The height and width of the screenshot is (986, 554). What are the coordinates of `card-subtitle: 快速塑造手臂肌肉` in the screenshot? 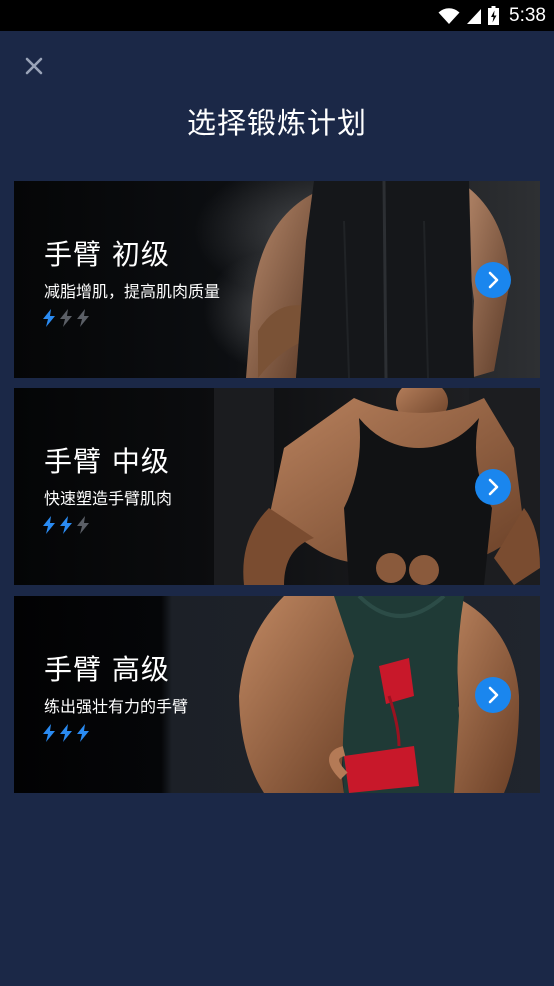 It's located at (108, 498).